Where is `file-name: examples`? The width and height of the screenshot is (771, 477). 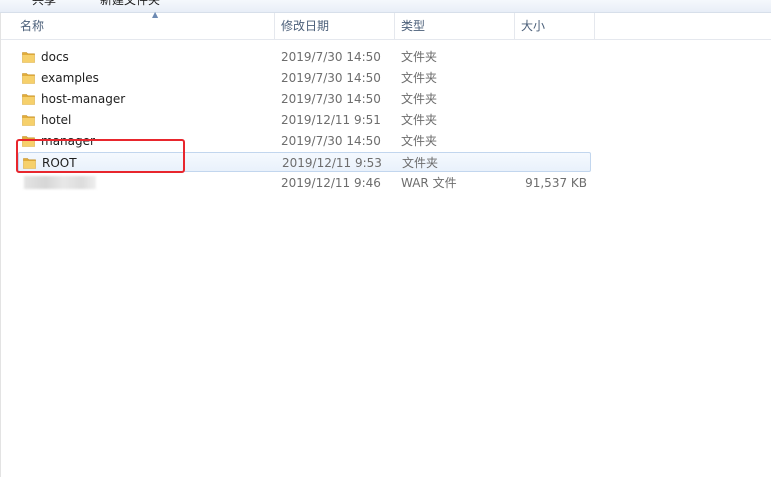
file-name: examples is located at coordinates (70, 78).